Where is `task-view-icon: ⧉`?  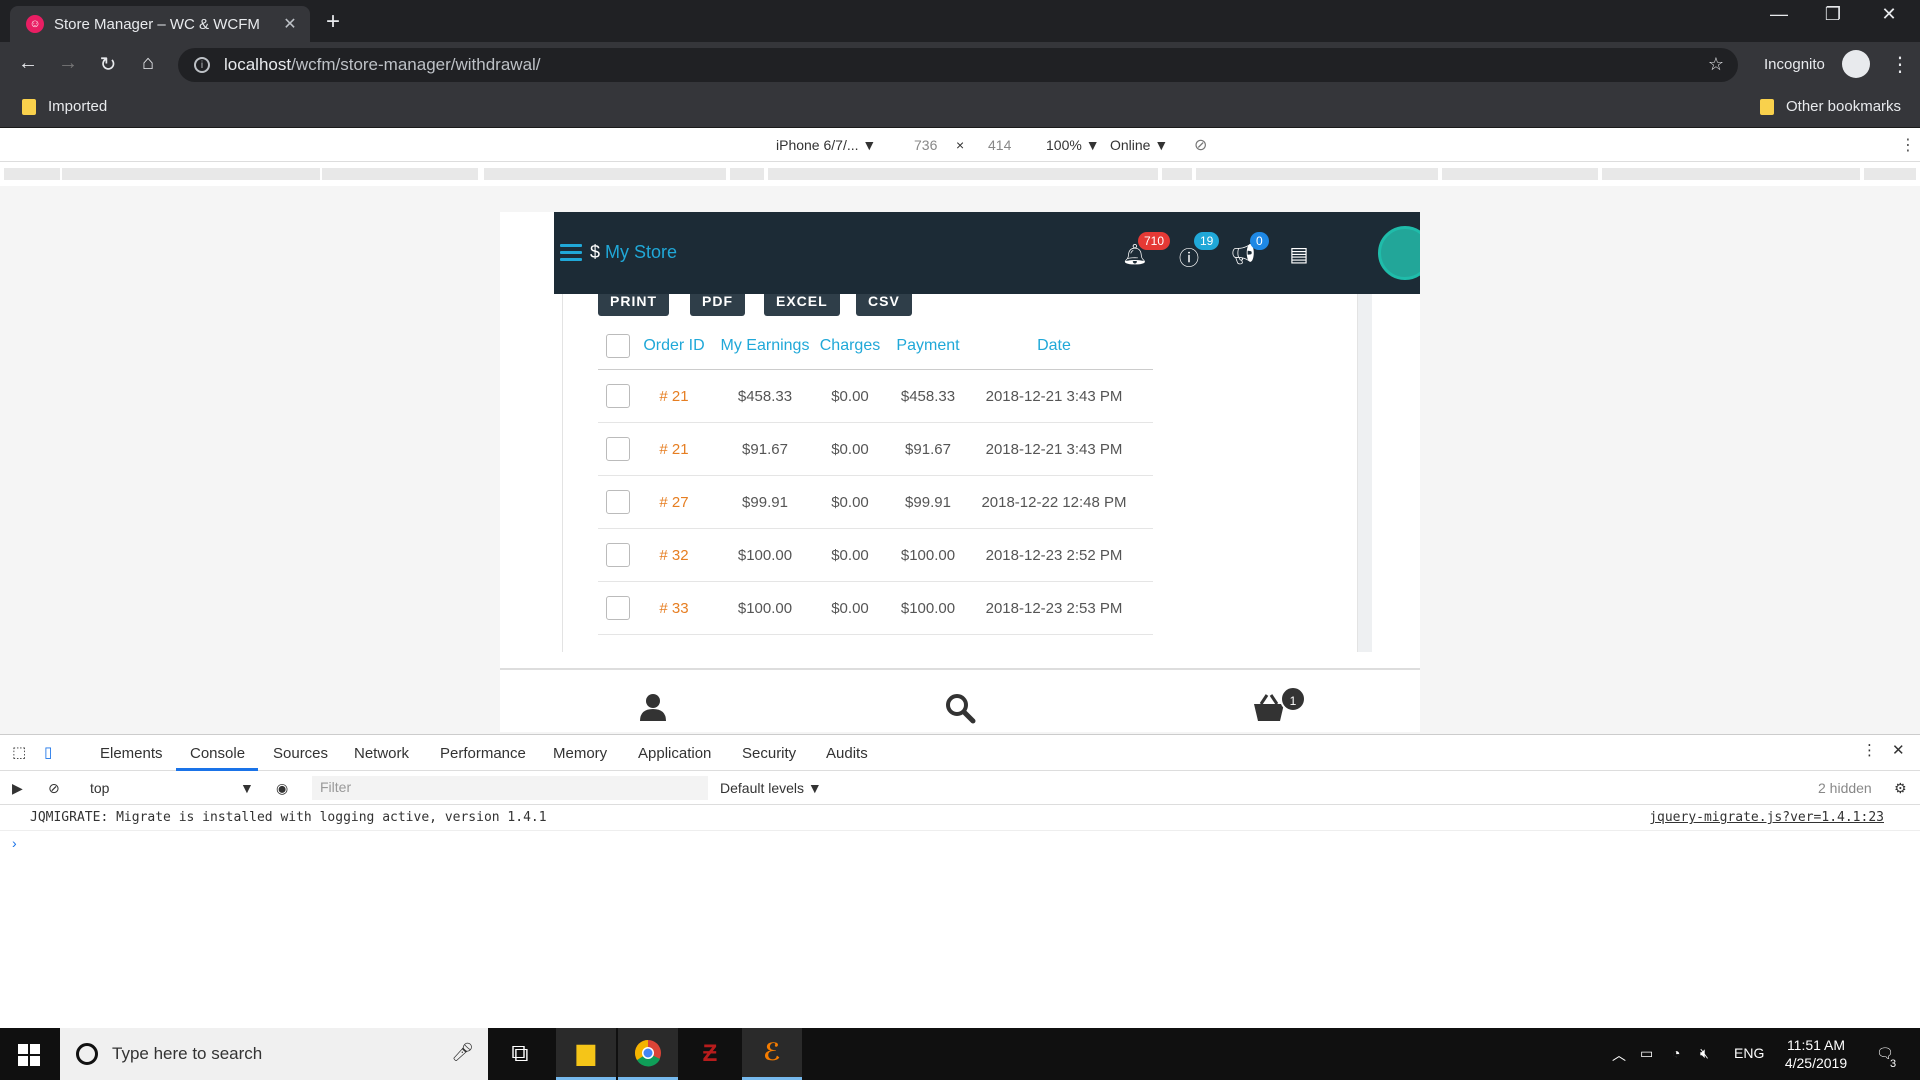 task-view-icon: ⧉ is located at coordinates (520, 1054).